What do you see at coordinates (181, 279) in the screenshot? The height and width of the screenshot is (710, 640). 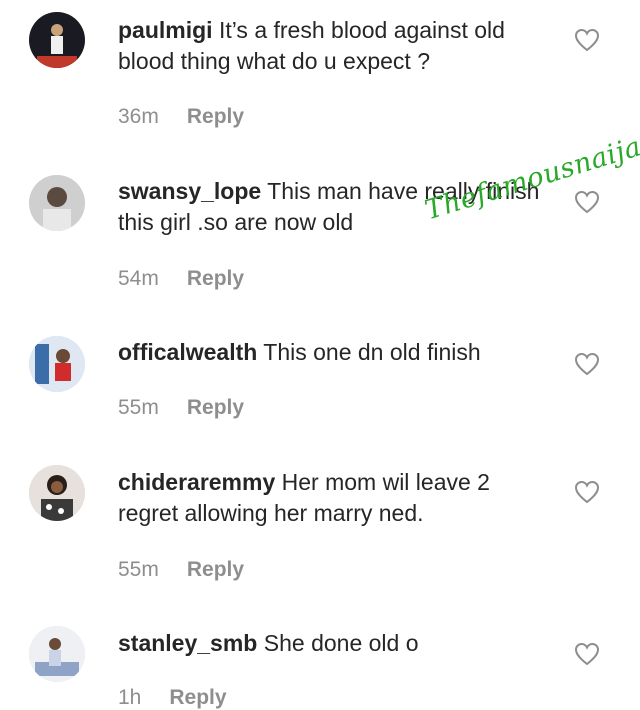 I see `comment-meta: 54m Reply` at bounding box center [181, 279].